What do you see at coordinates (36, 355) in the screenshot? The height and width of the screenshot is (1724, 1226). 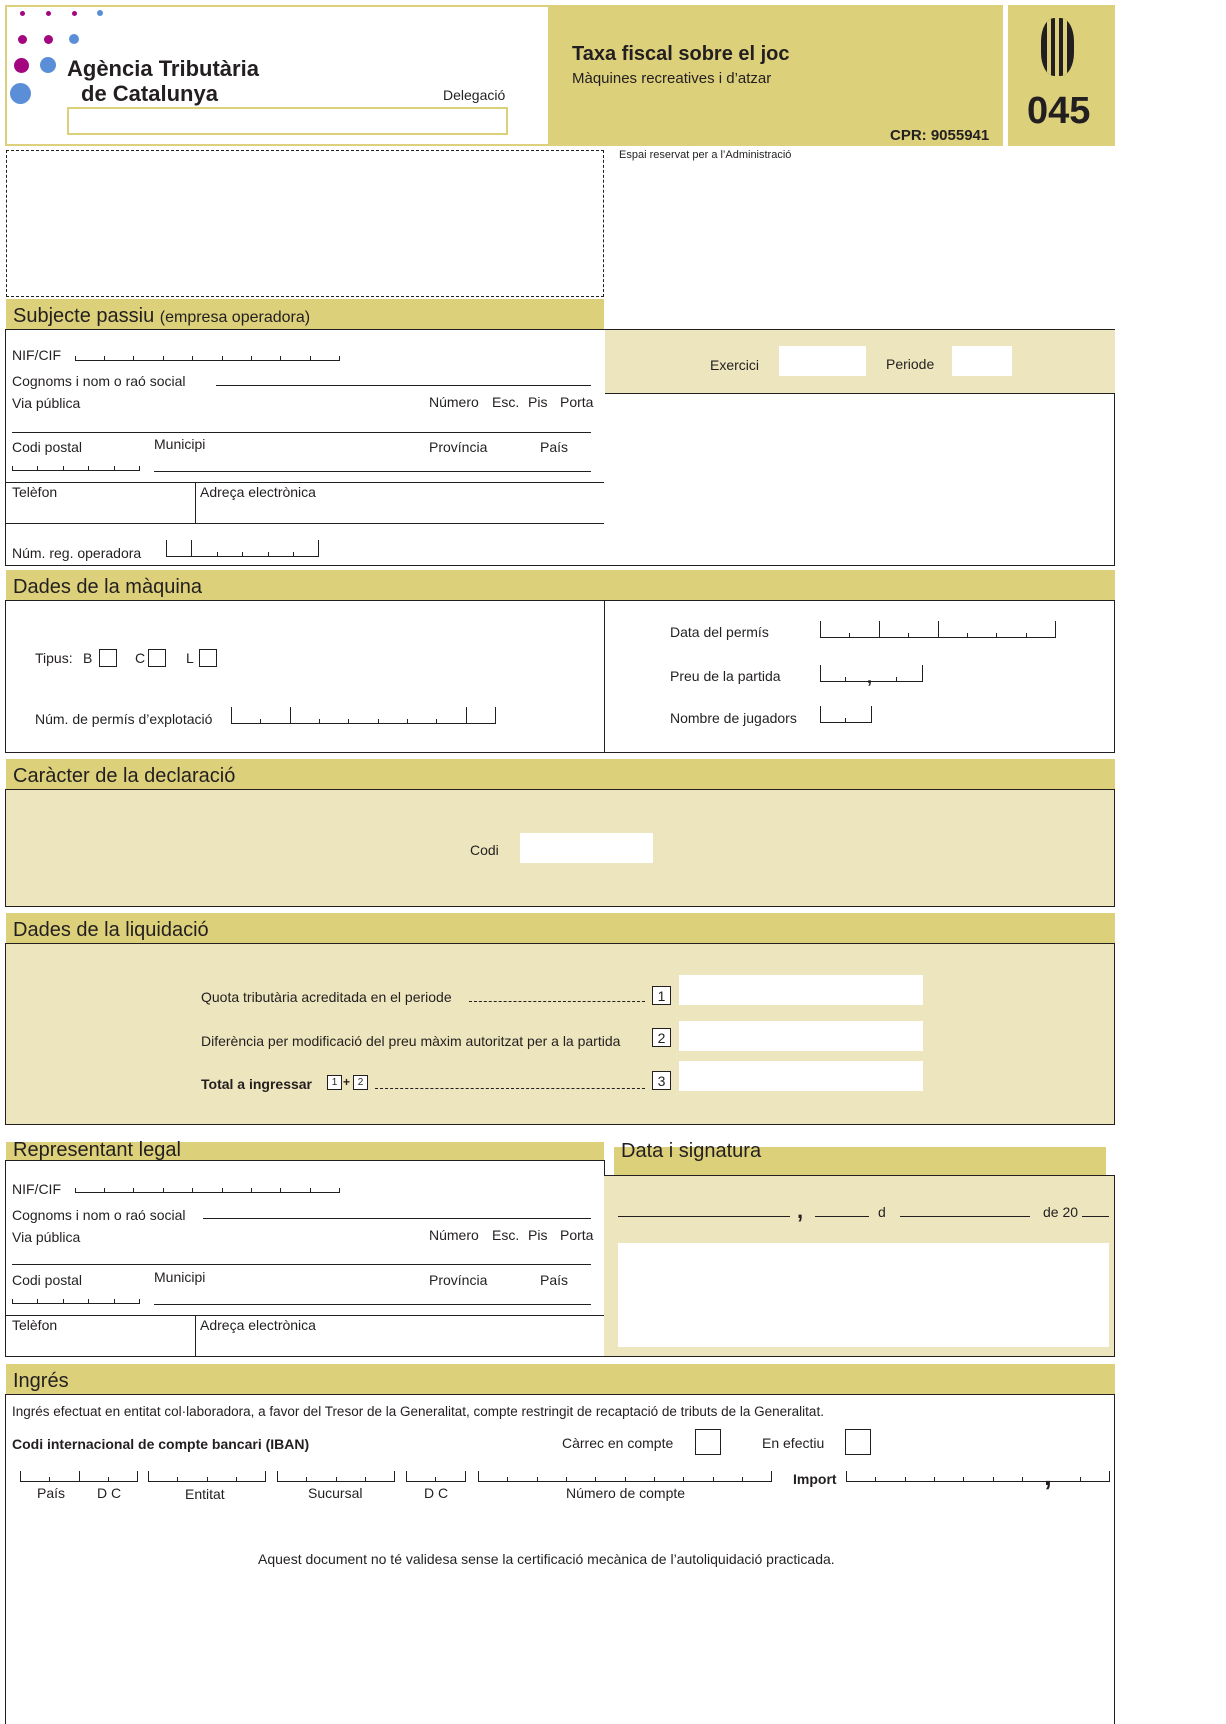 I see `subjecte-nif-label: NIF/CIF` at bounding box center [36, 355].